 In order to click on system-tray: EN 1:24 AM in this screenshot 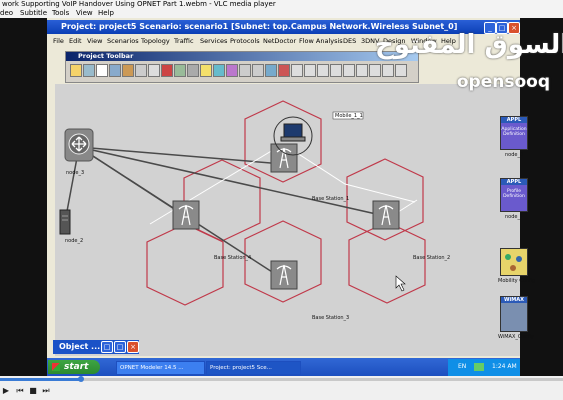, I will do `click(484, 367)`.